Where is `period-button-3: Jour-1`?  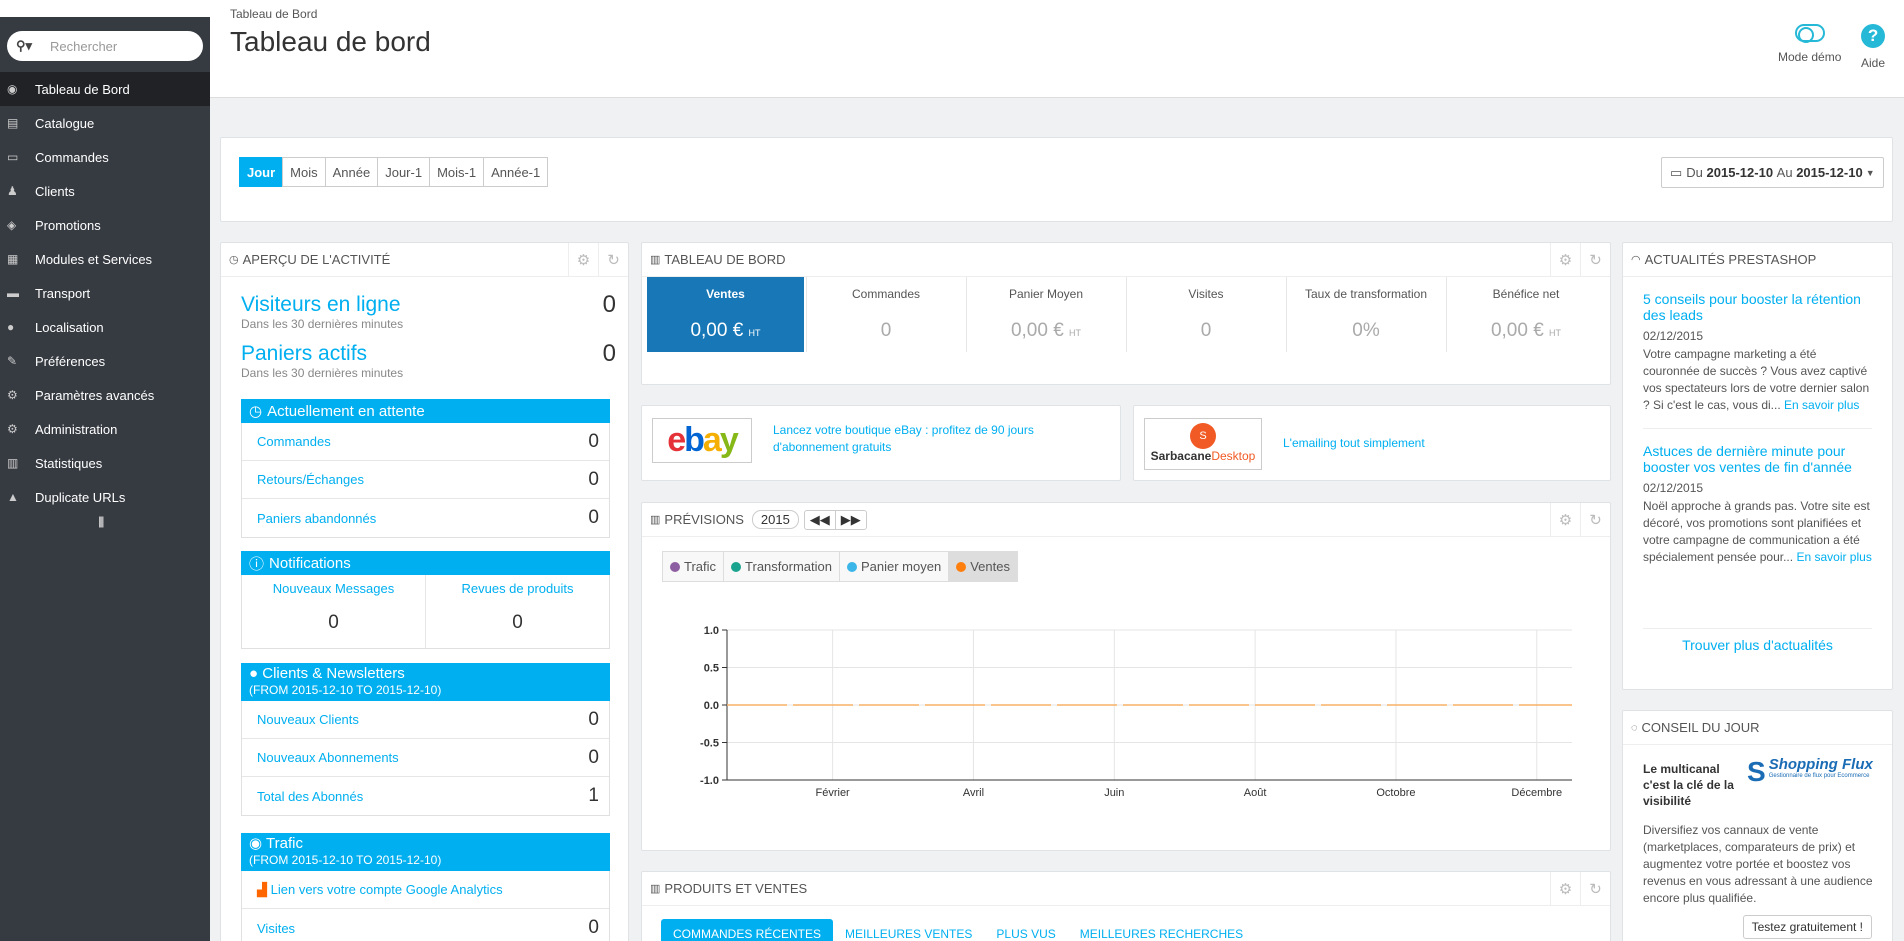
period-button-3: Jour-1 is located at coordinates (404, 172).